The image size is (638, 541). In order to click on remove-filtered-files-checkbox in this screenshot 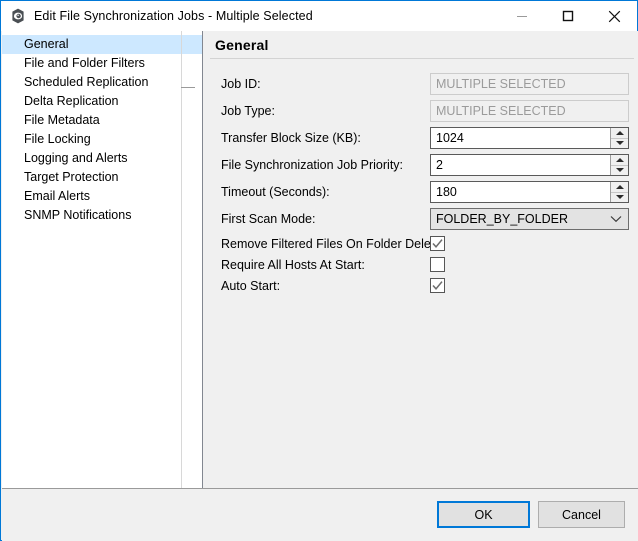, I will do `click(437, 243)`.